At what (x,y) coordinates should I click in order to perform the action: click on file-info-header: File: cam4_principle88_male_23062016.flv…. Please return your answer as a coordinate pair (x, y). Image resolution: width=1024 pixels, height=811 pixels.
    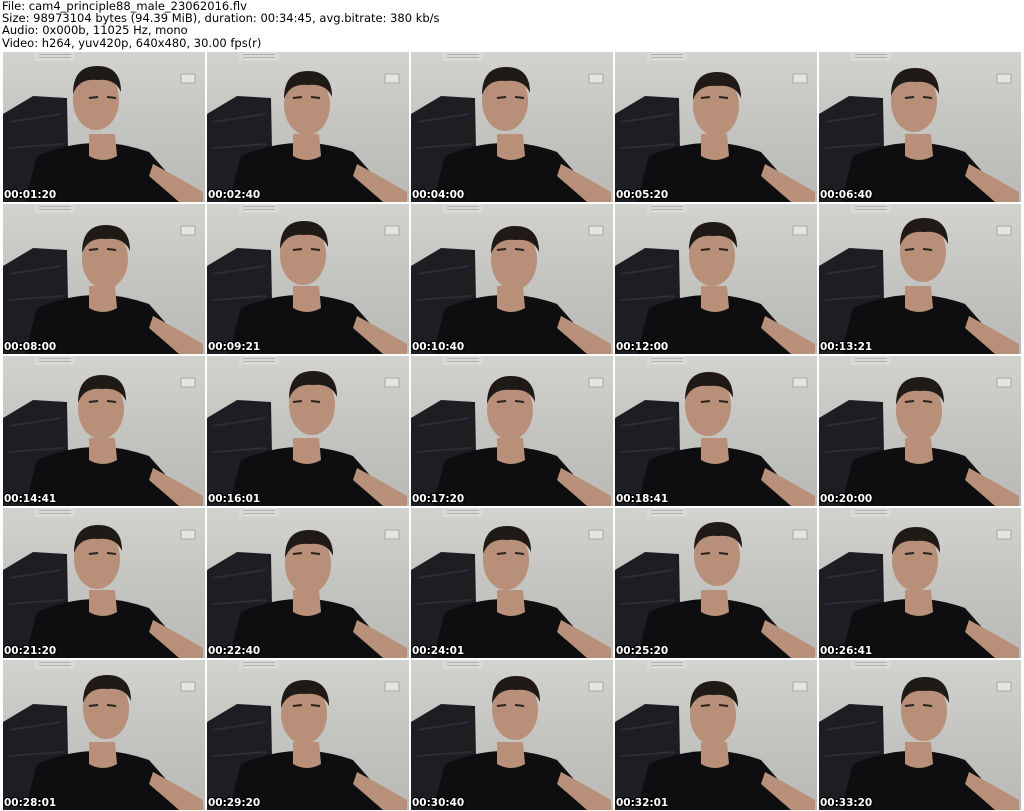
    Looking at the image, I should click on (512, 25).